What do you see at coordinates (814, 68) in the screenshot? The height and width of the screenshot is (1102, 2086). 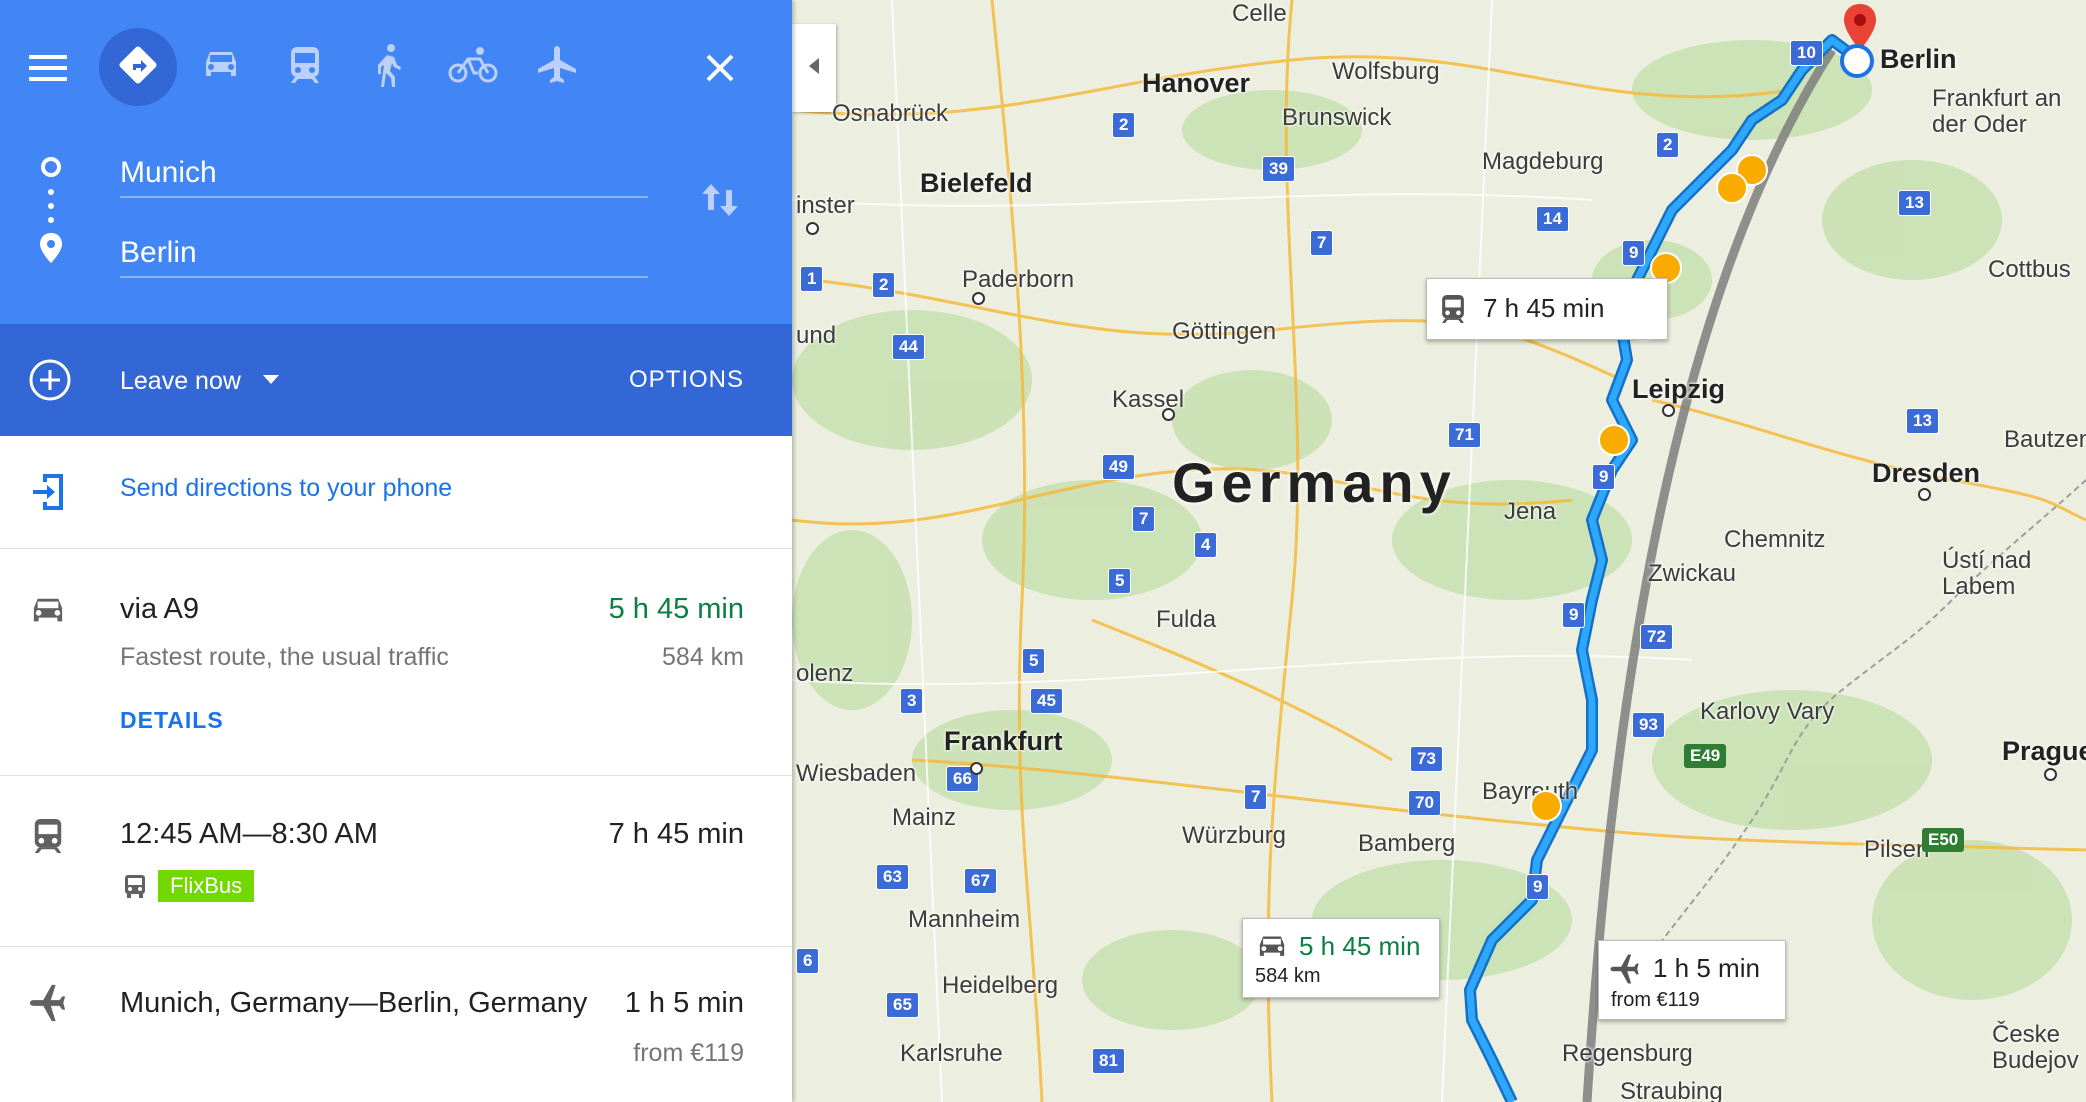 I see `collapse-panel-button` at bounding box center [814, 68].